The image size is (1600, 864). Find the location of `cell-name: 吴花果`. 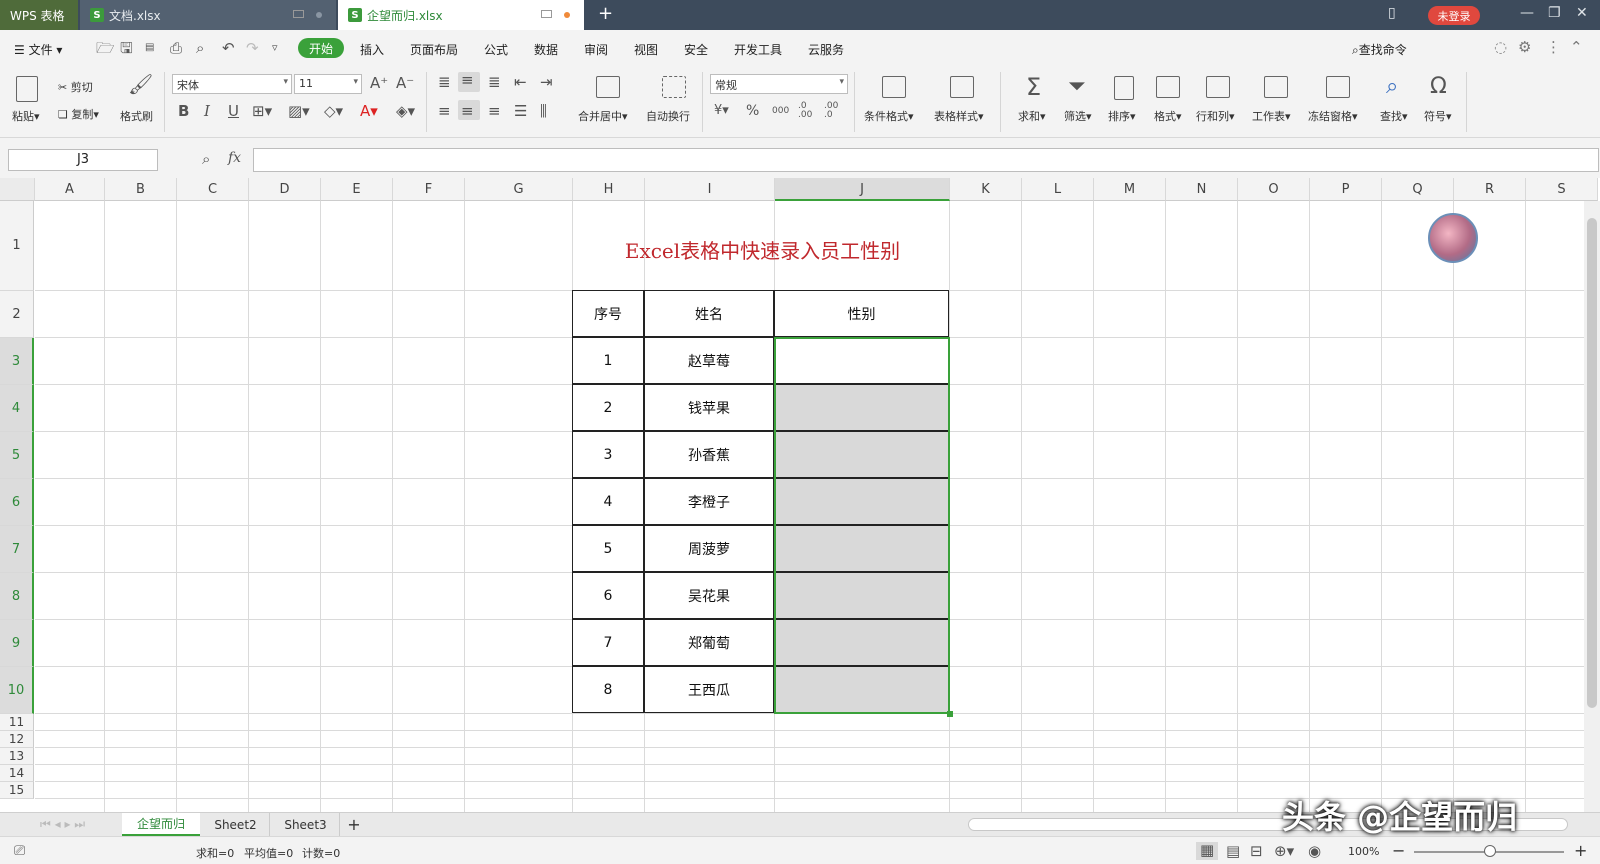

cell-name: 吴花果 is located at coordinates (709, 595).